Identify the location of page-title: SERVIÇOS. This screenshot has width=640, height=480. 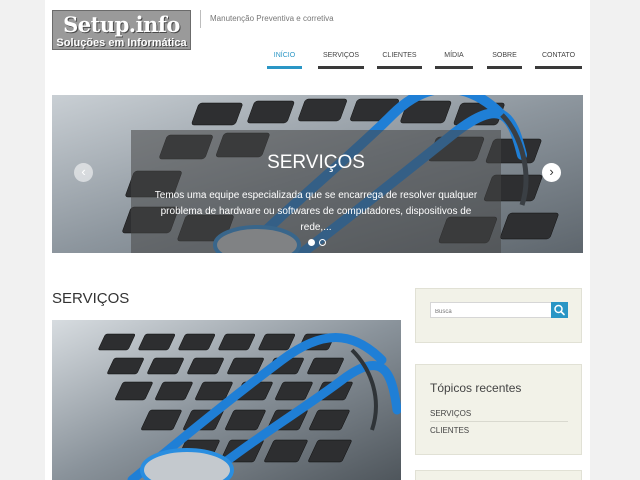
(91, 298).